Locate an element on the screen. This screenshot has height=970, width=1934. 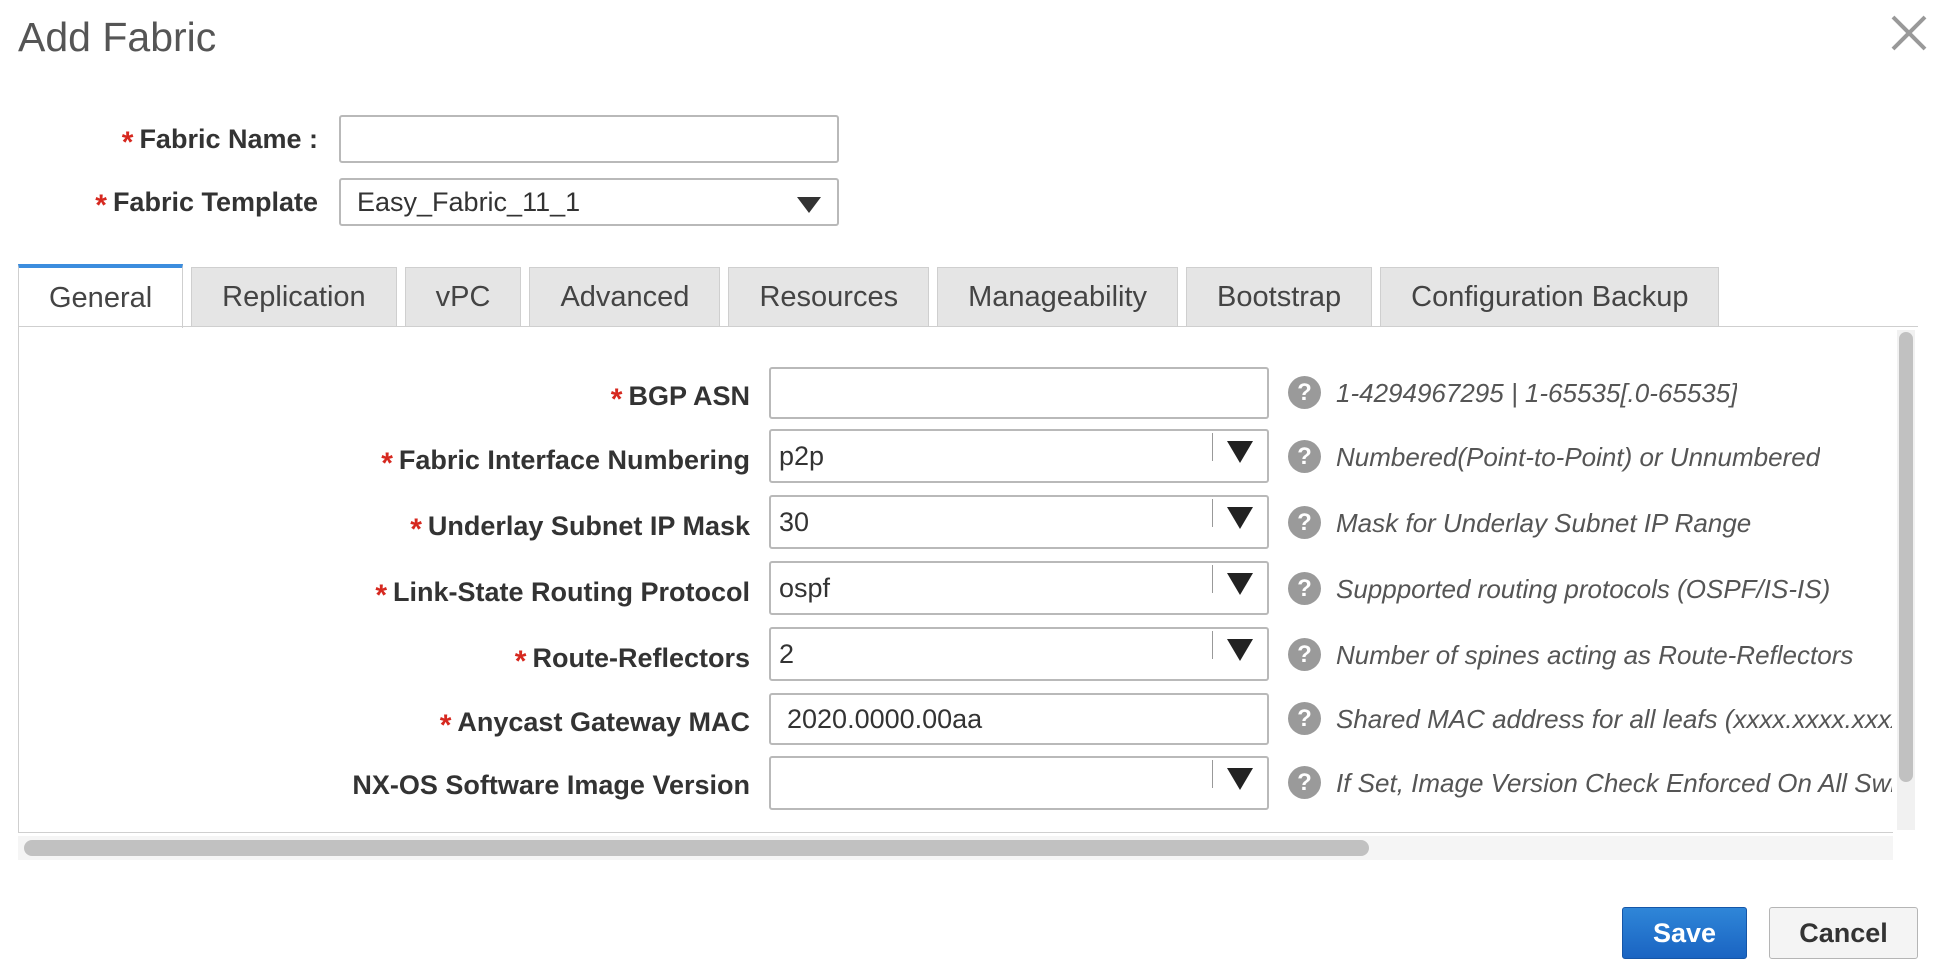
fabric-template-value: Easy_Fabric_11_1 is located at coordinates (469, 201).